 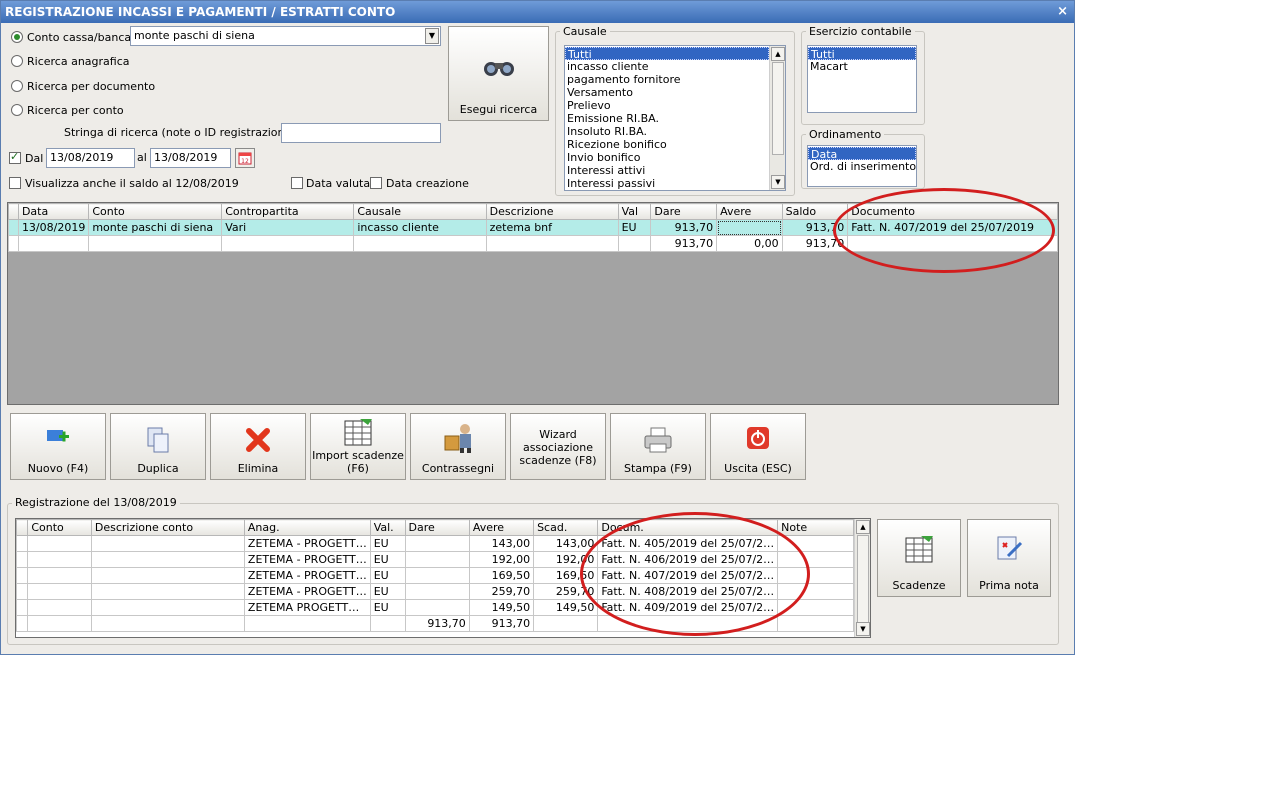 I want to click on close-icon: ×, so click(x=1062, y=12).